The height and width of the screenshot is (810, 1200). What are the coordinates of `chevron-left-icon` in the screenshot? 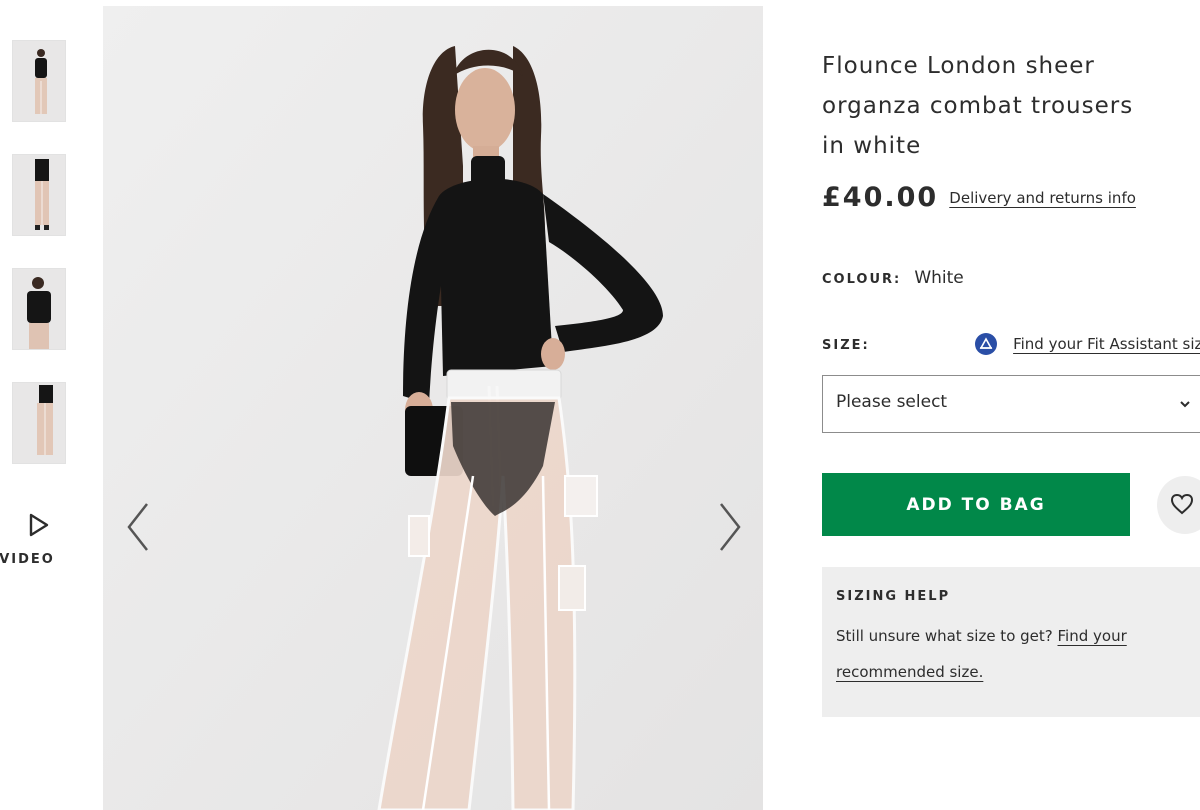 It's located at (138, 527).